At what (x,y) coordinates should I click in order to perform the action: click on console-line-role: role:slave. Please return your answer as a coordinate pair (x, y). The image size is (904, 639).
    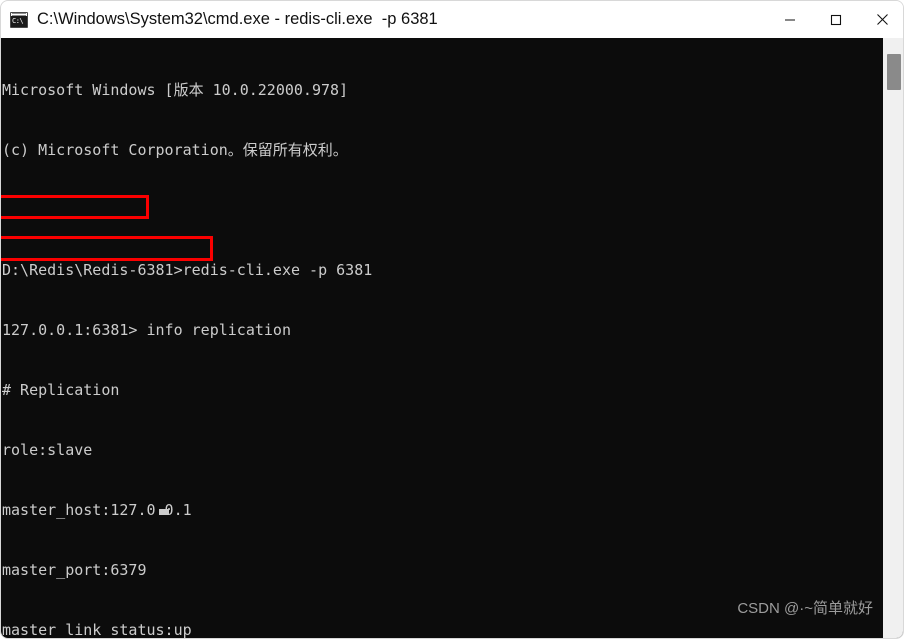
    Looking at the image, I should click on (47, 450).